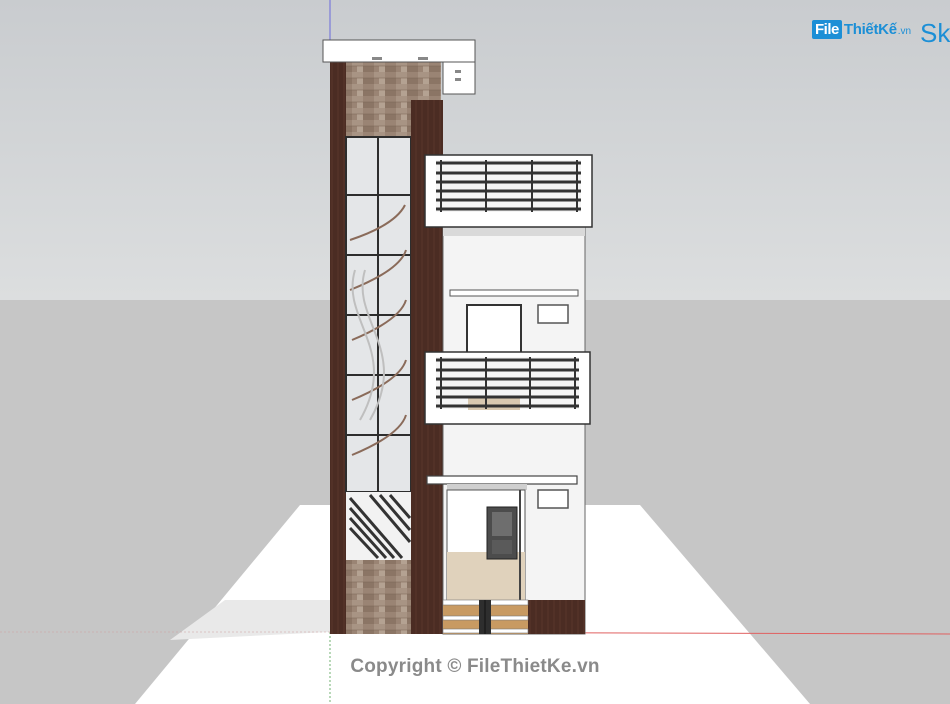 Image resolution: width=950 pixels, height=704 pixels. I want to click on watermark-logo: File ThiếtKế .vn, so click(861, 29).